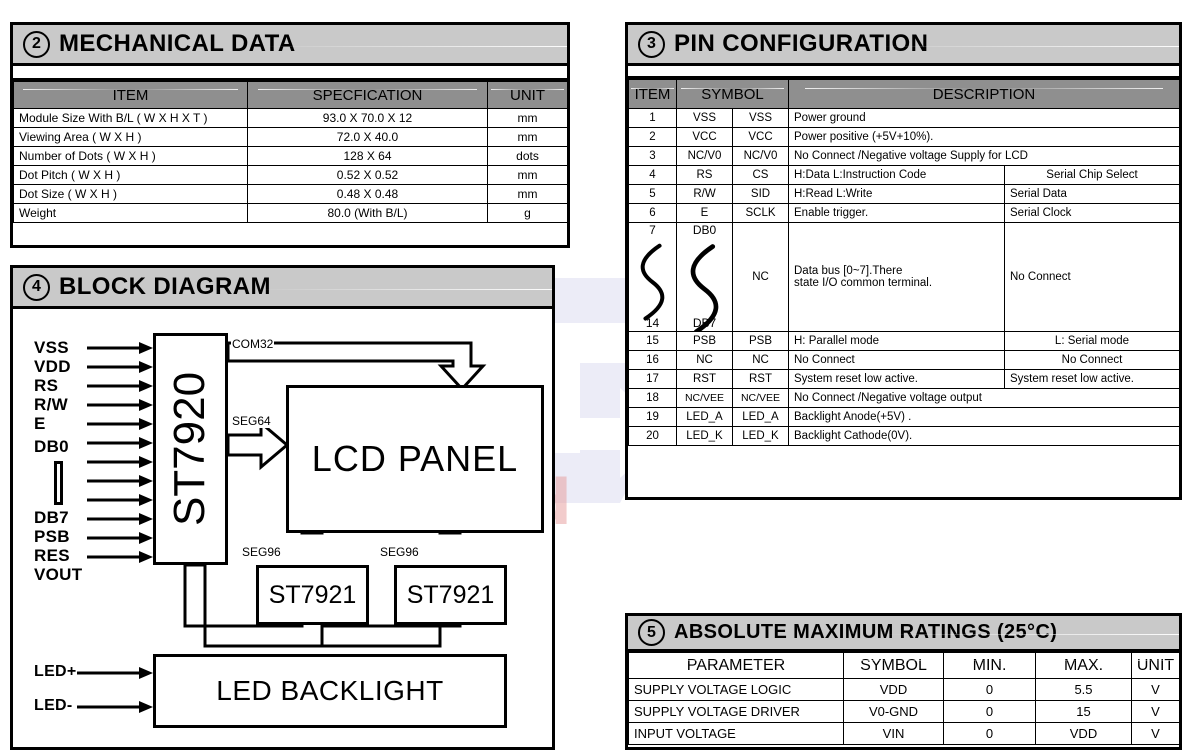  I want to click on cell-item: 17, so click(652, 379).